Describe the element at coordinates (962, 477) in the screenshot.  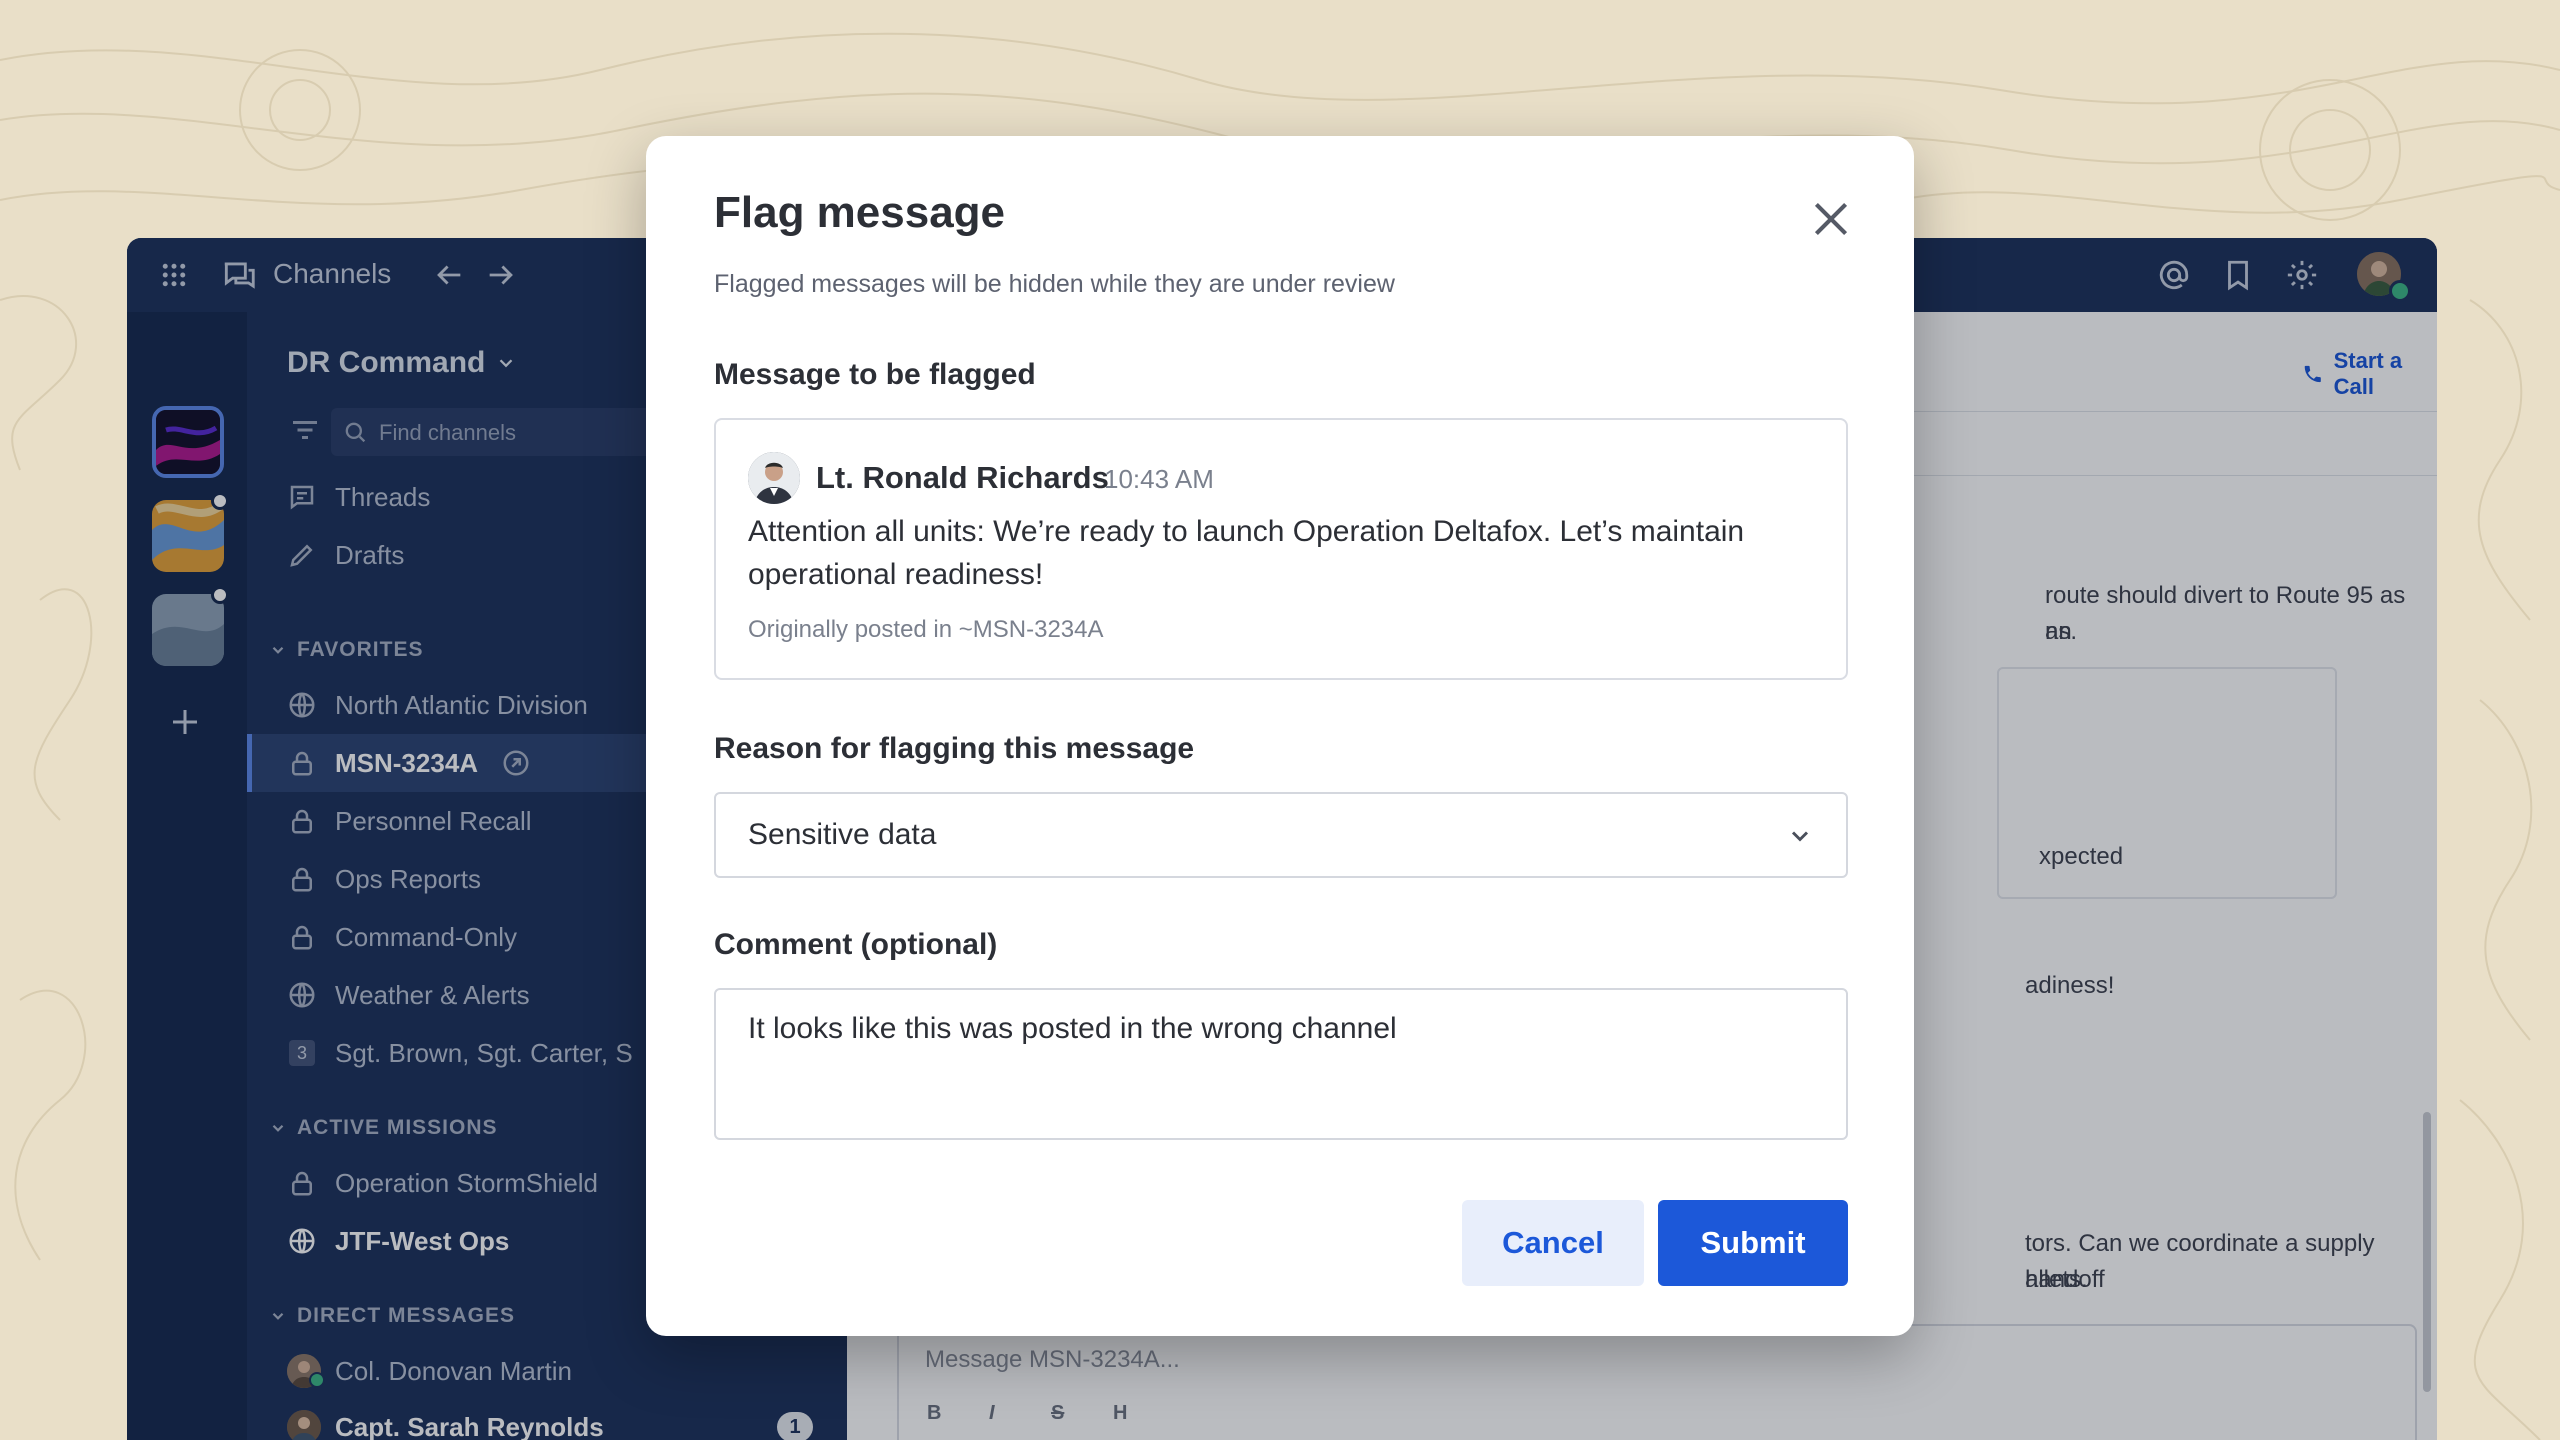
I see `message-author: Lt. Ronald Richards` at that location.